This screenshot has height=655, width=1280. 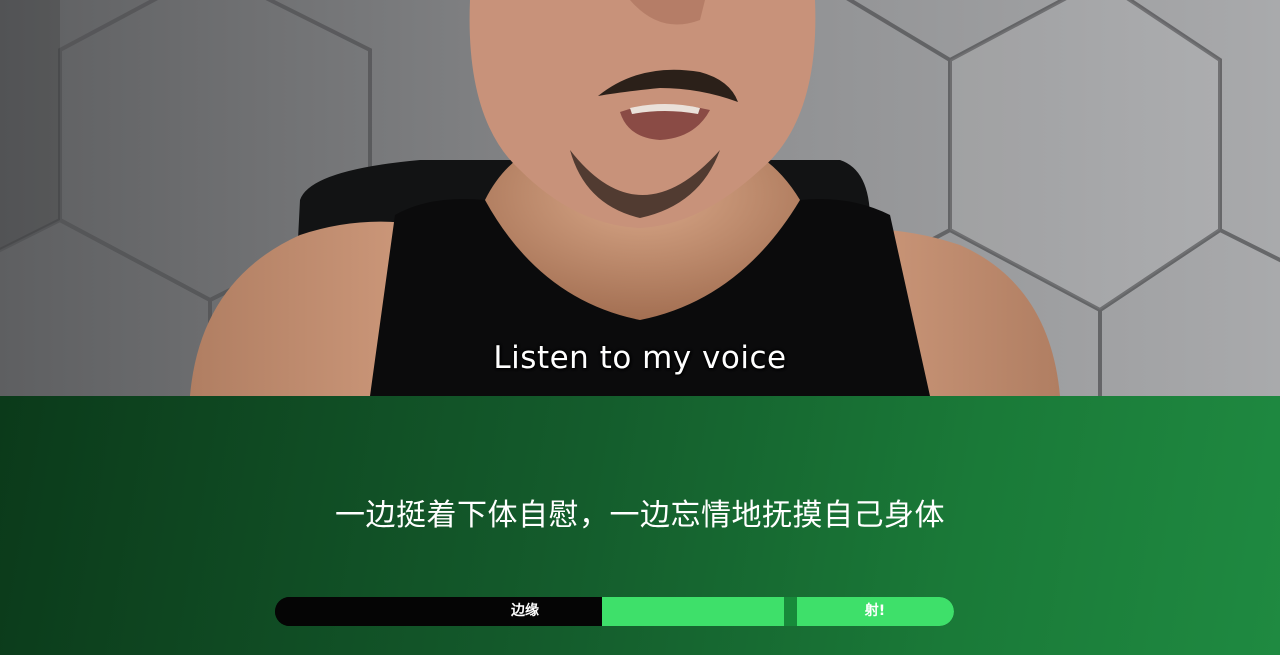 What do you see at coordinates (640, 358) in the screenshot?
I see `video-subtitle: Listen to my voice` at bounding box center [640, 358].